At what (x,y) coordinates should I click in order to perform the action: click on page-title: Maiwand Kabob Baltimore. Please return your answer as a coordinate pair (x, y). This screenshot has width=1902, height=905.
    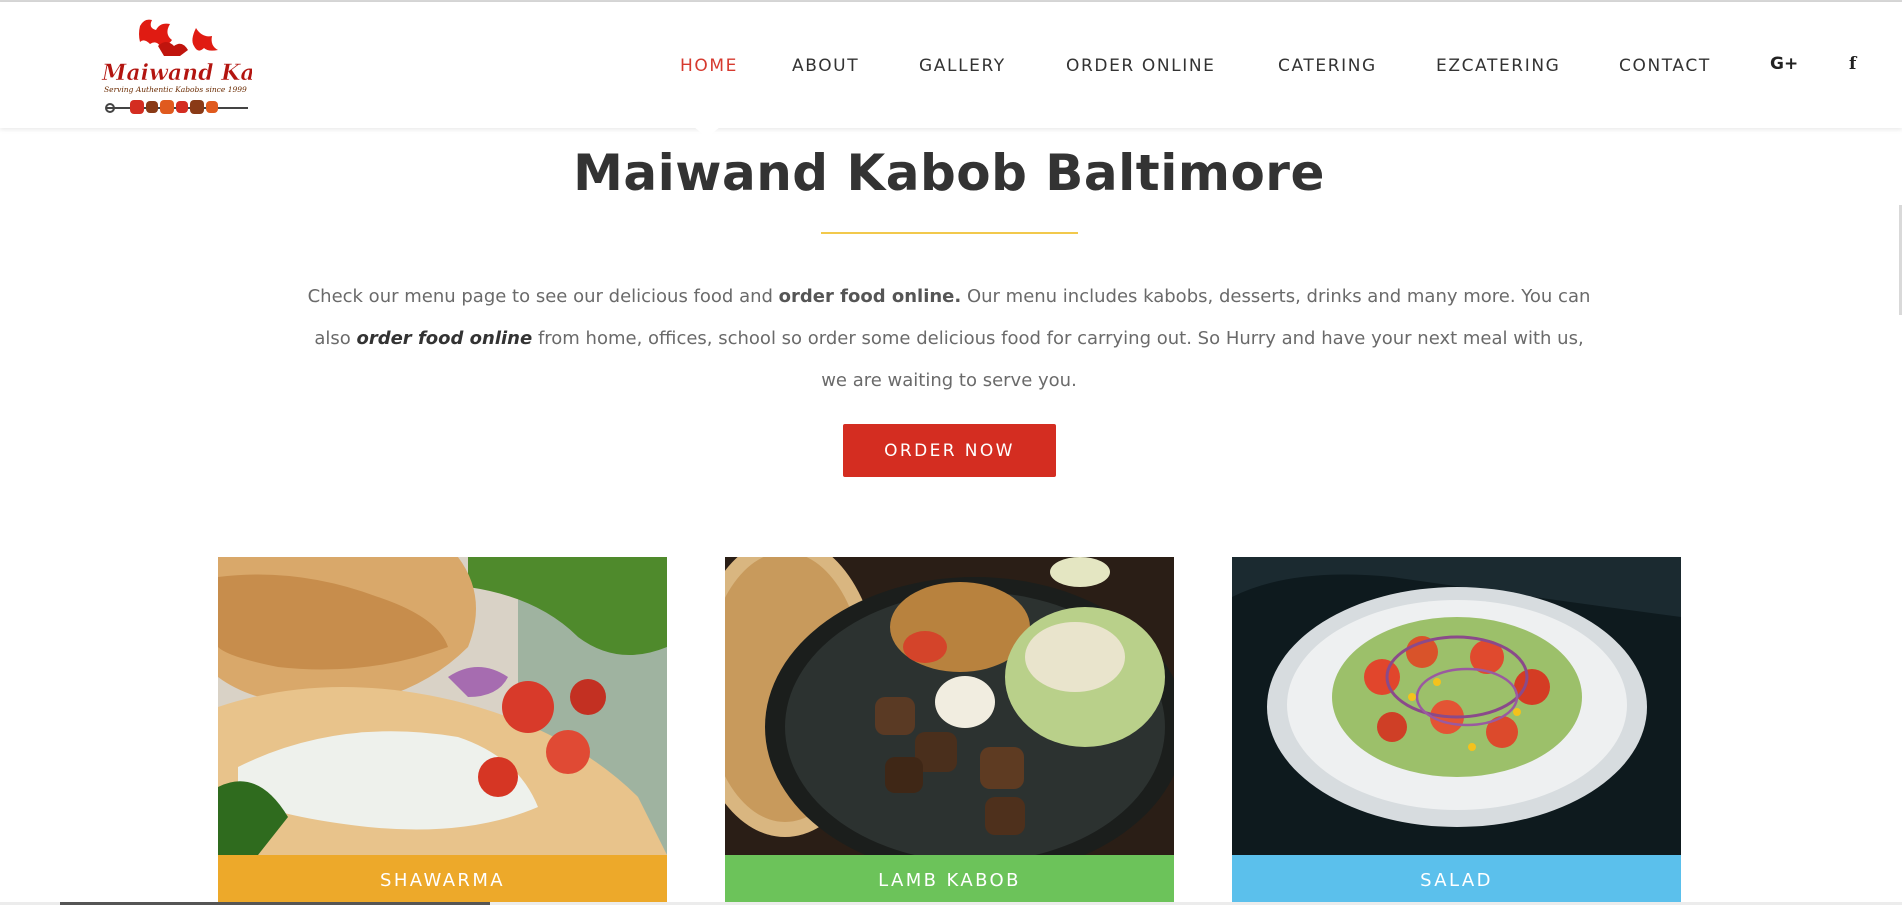
    Looking at the image, I should click on (949, 173).